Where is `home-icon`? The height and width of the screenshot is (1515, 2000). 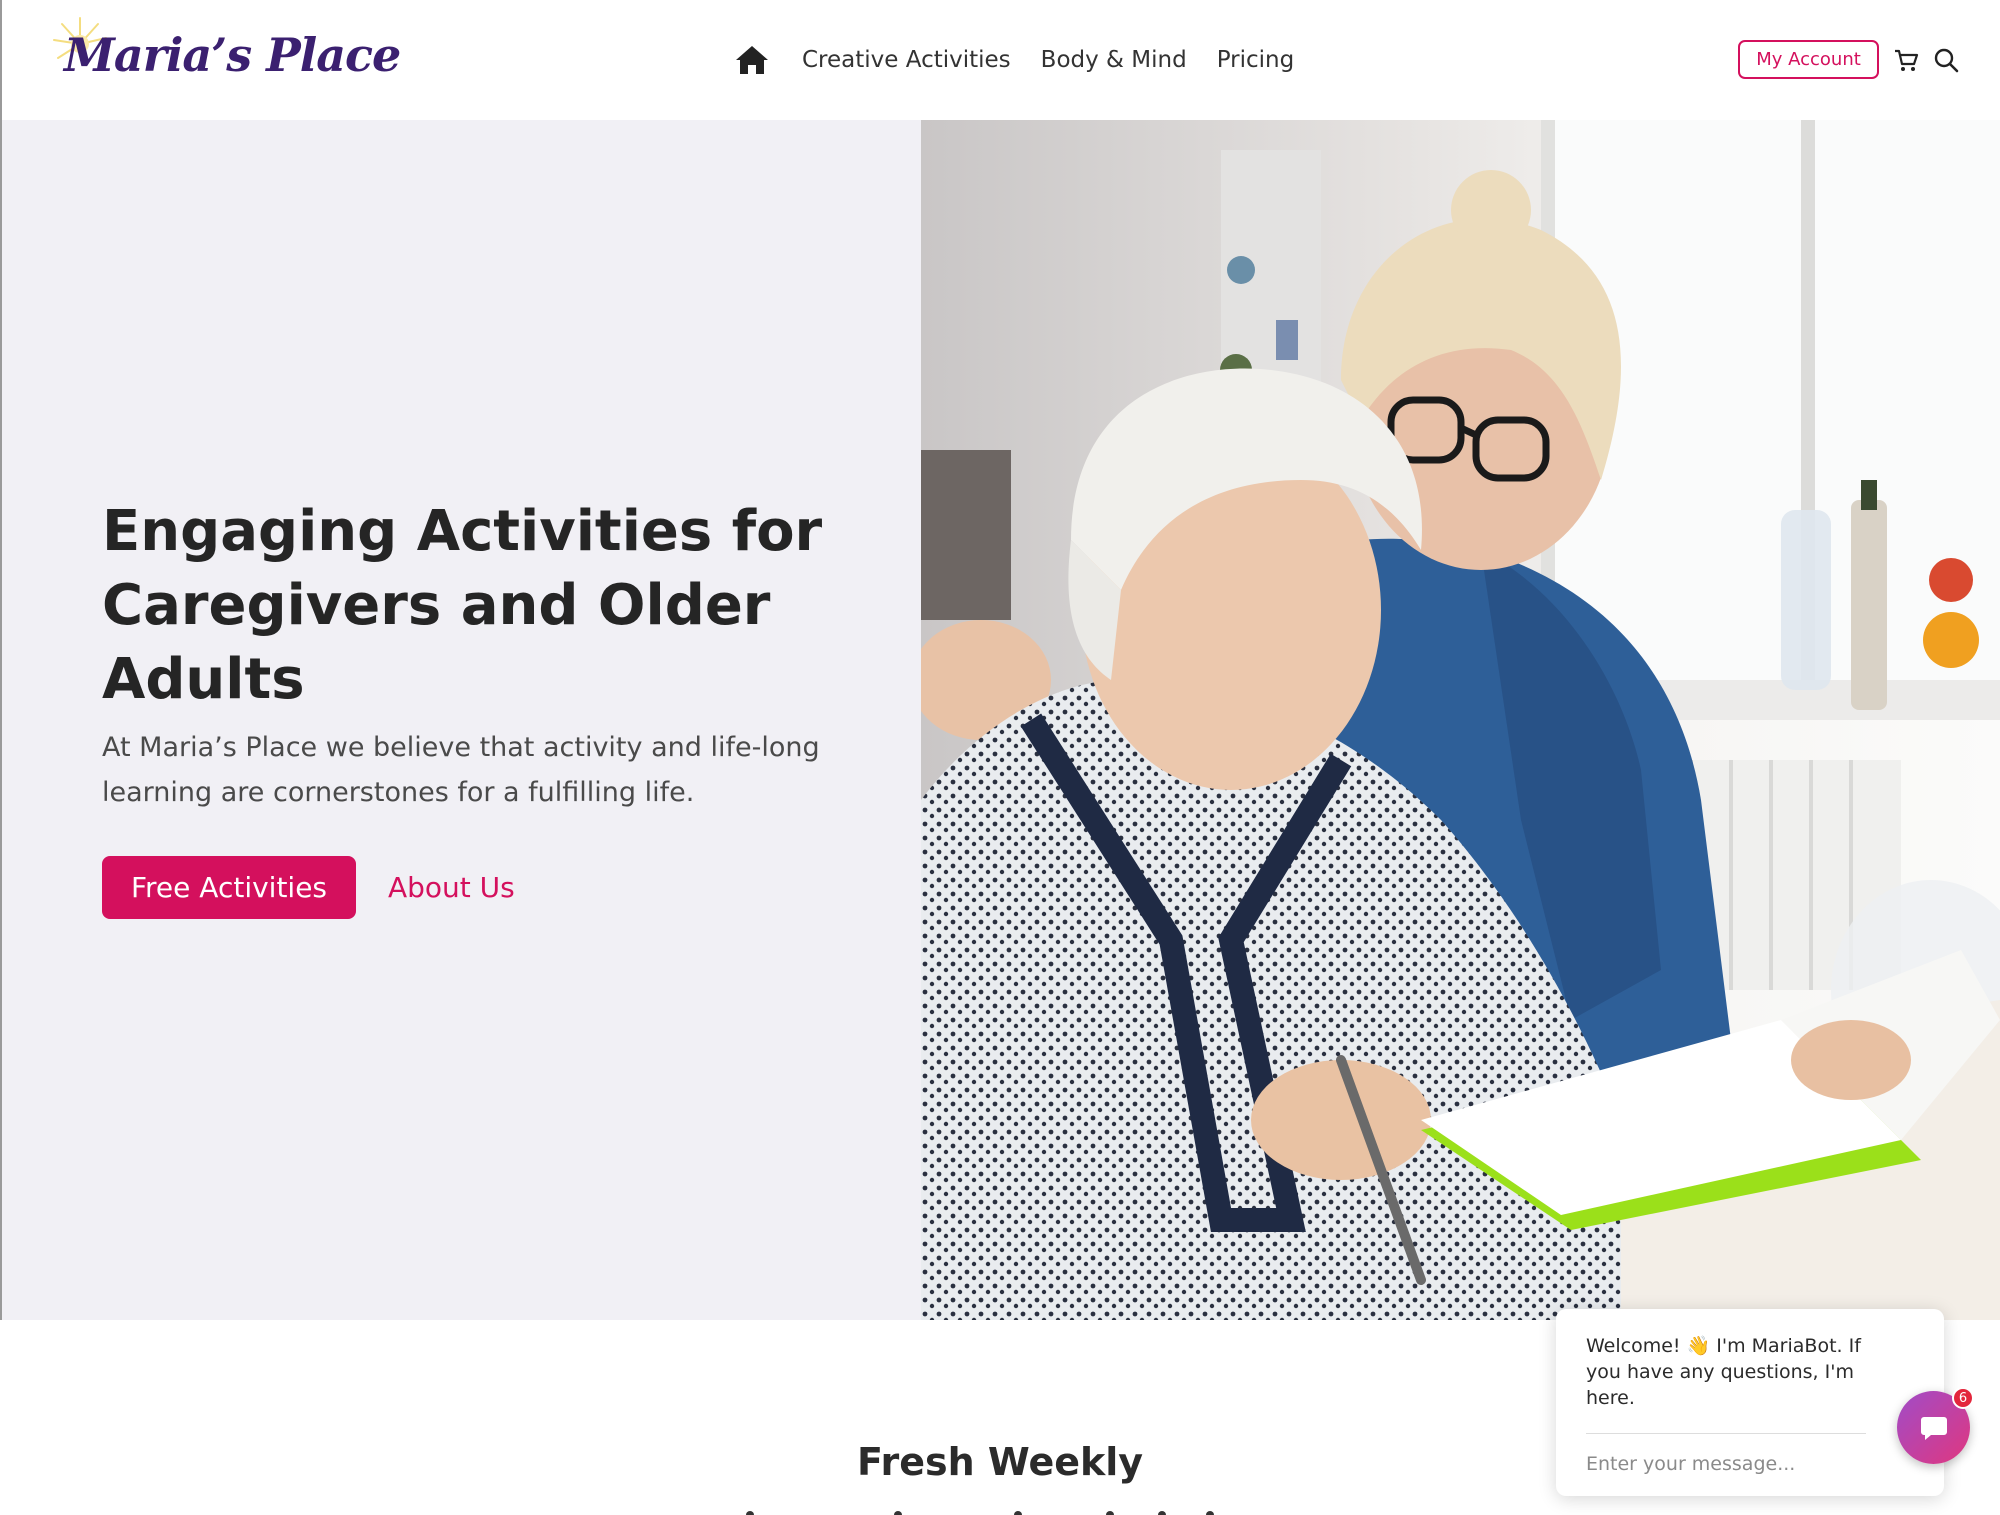 home-icon is located at coordinates (752, 60).